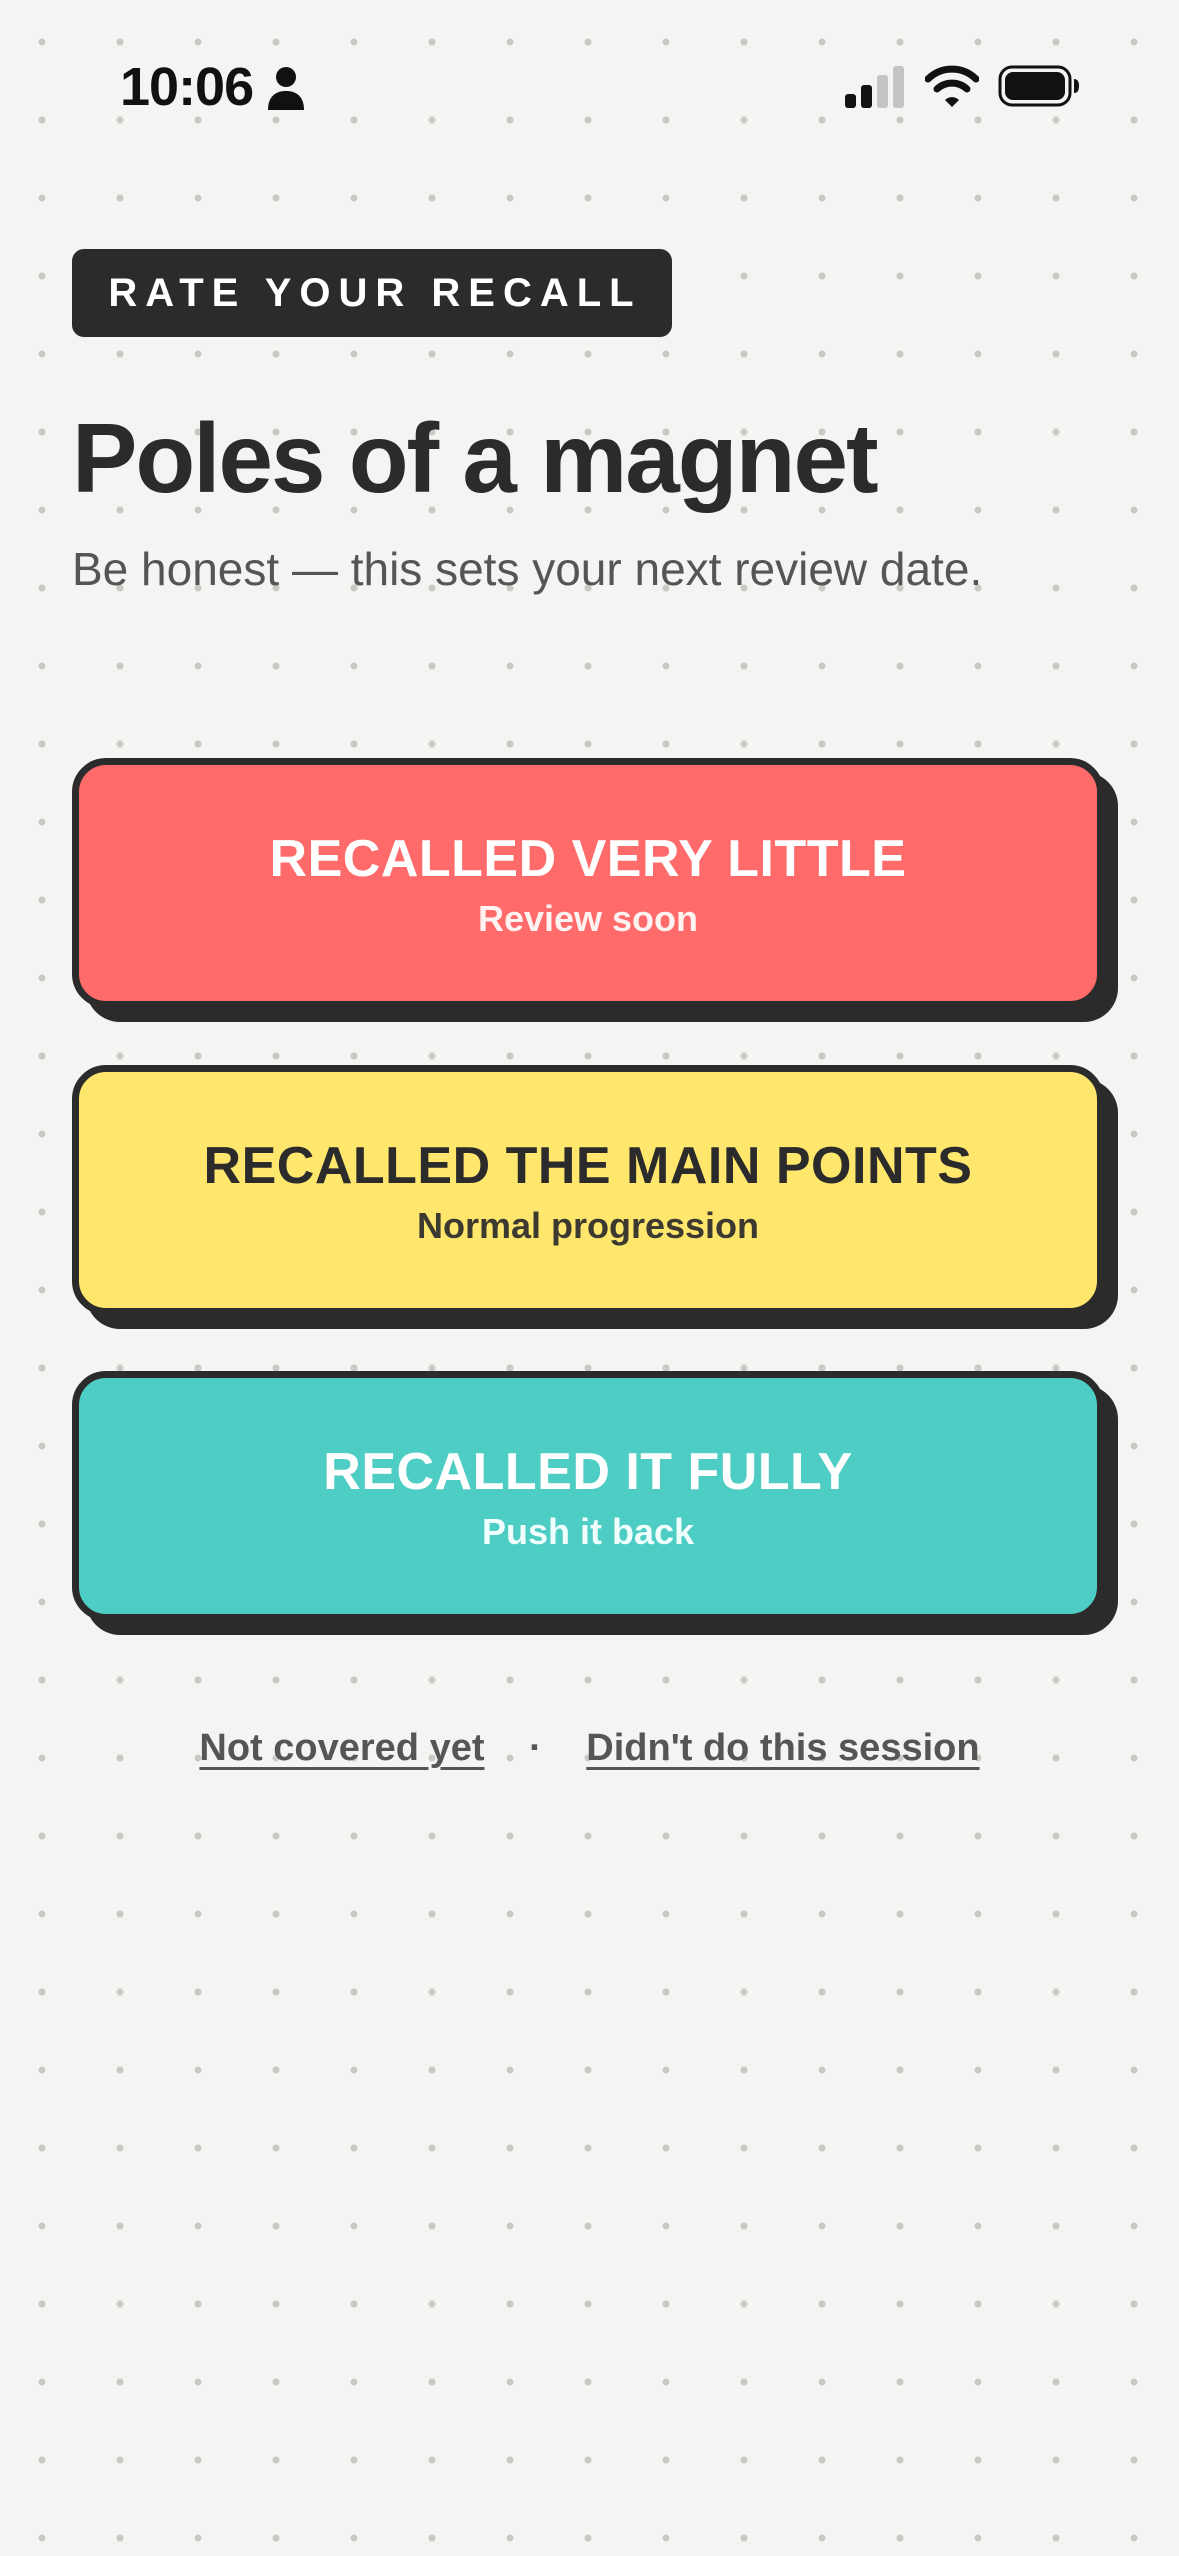  Describe the element at coordinates (952, 86) in the screenshot. I see `wifi-icon` at that location.